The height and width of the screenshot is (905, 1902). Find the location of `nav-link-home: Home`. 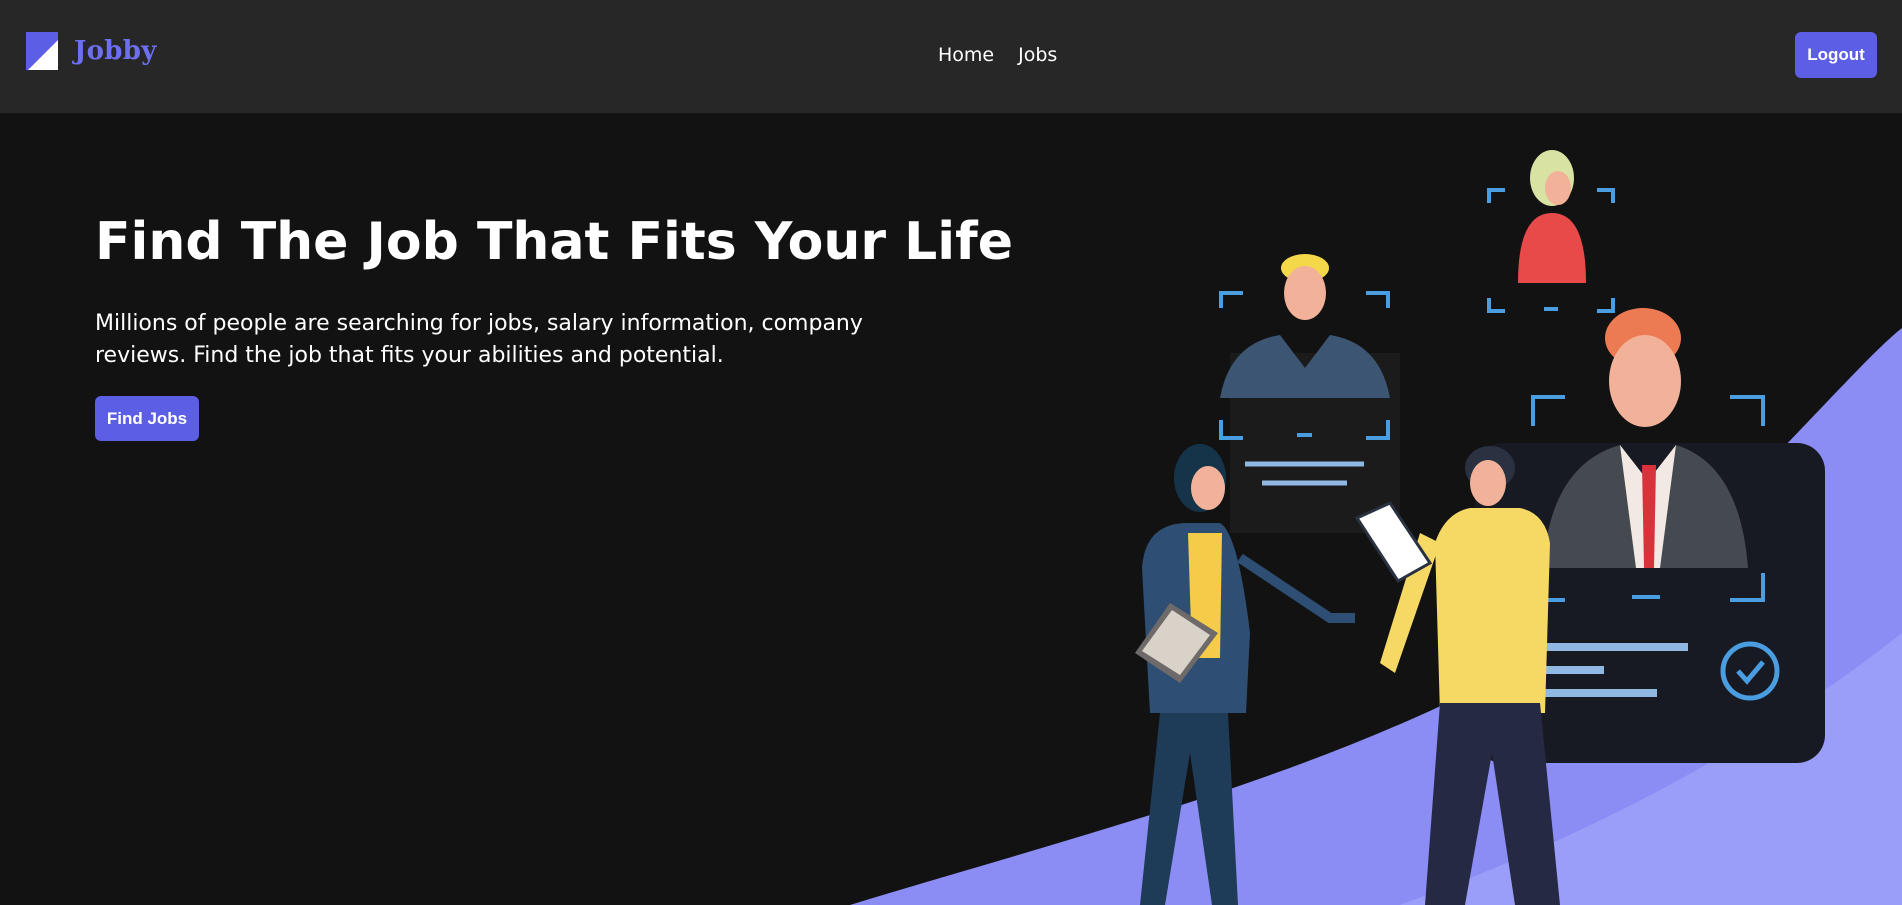

nav-link-home: Home is located at coordinates (966, 55).